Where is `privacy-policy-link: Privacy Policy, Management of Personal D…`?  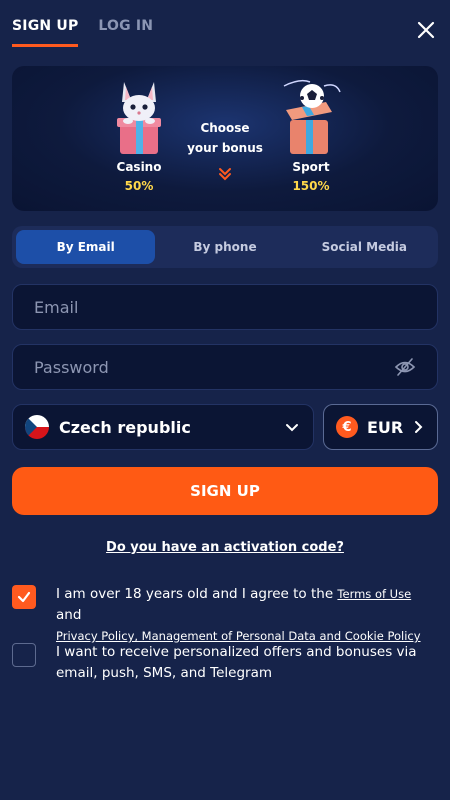 privacy-policy-link: Privacy Policy, Management of Personal D… is located at coordinates (238, 636).